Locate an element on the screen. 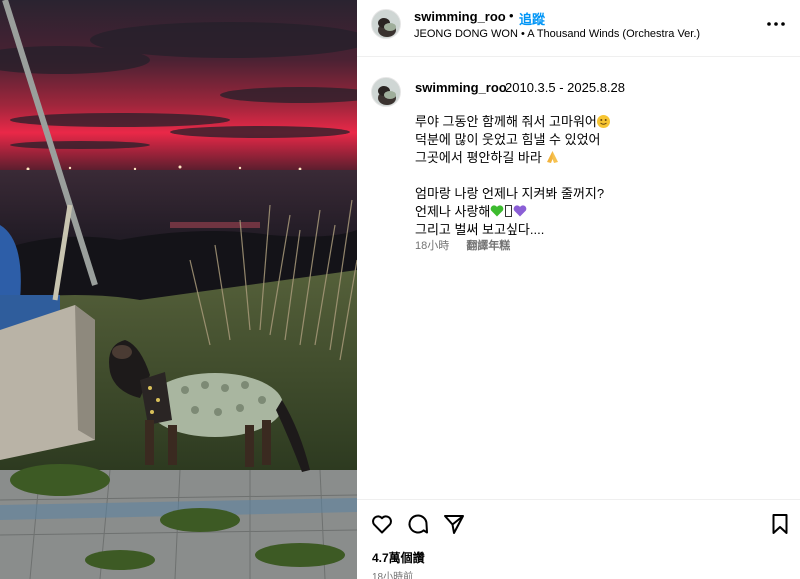 The height and width of the screenshot is (579, 800). translate-button: 翻譯年糕 is located at coordinates (488, 246).